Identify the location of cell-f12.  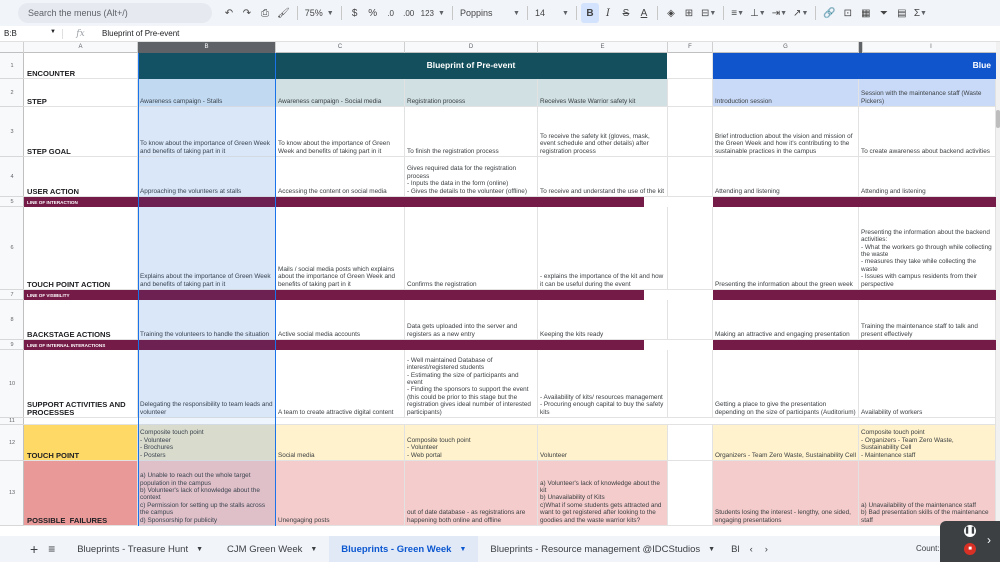
(690, 443).